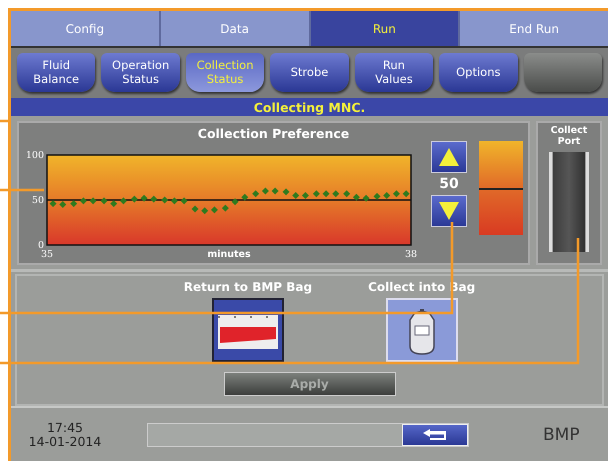 Image resolution: width=608 pixels, height=461 pixels. I want to click on tick-label: 0, so click(41, 245).